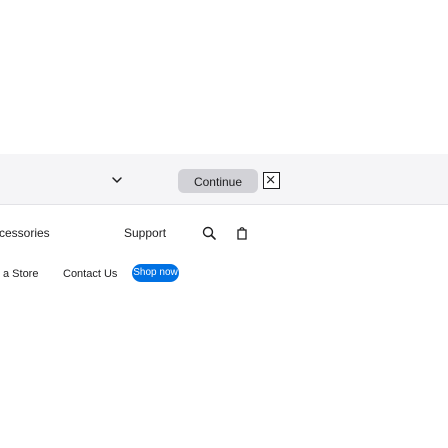 The width and height of the screenshot is (448, 448). I want to click on nav-item-support: Support, so click(145, 233).